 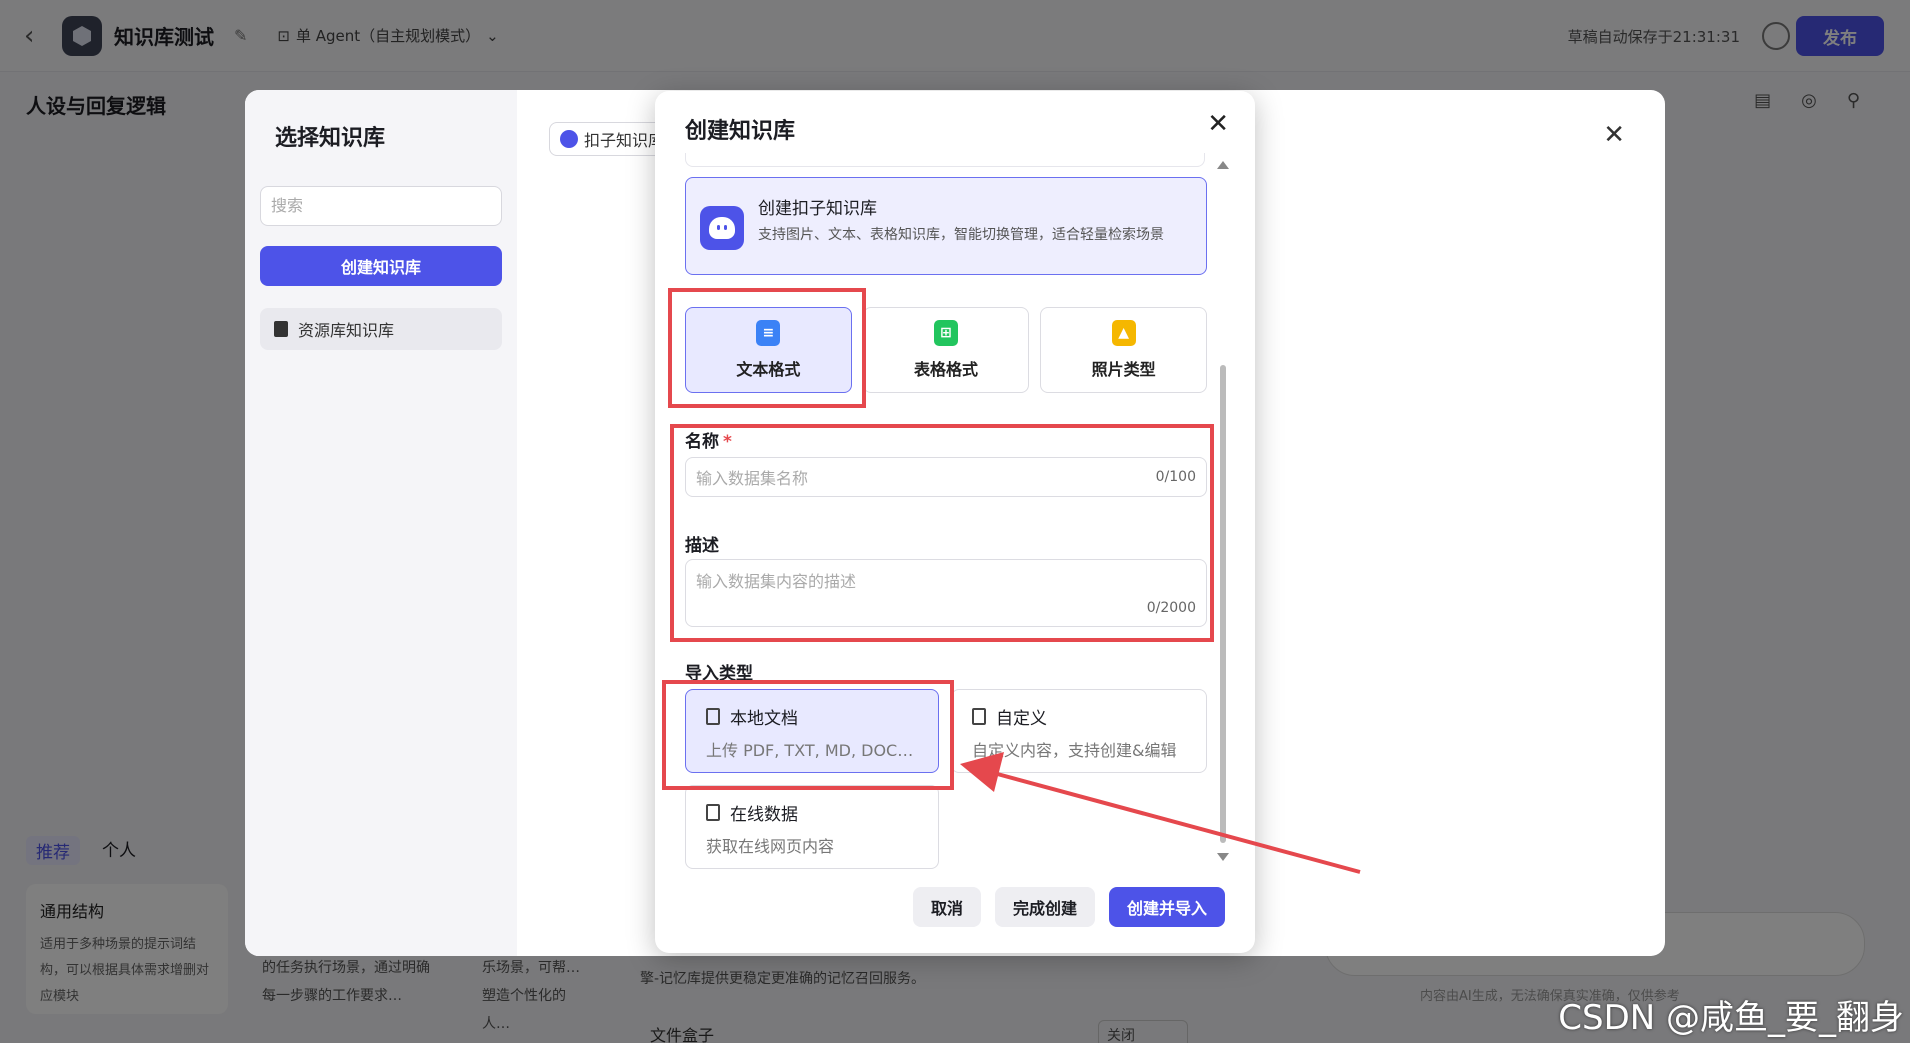 I want to click on resource-kb-item: 资源库知识库, so click(x=381, y=329).